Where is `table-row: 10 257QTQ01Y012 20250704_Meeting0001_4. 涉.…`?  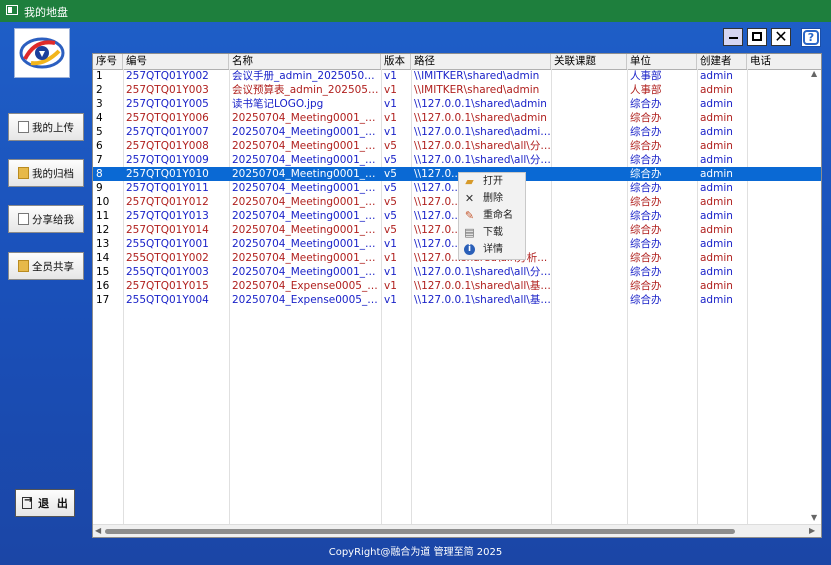
table-row: 10 257QTQ01Y012 20250704_Meeting0001_4. 涉.… is located at coordinates (457, 202).